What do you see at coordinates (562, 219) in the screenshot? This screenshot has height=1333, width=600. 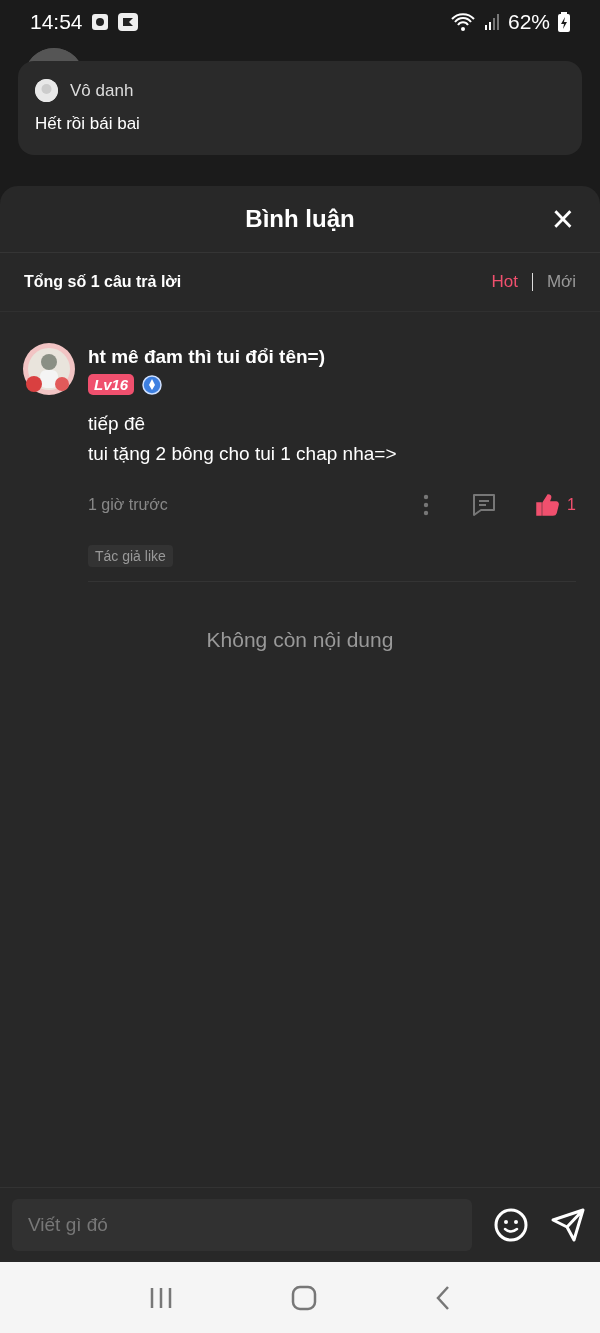 I see `close-button: ×` at bounding box center [562, 219].